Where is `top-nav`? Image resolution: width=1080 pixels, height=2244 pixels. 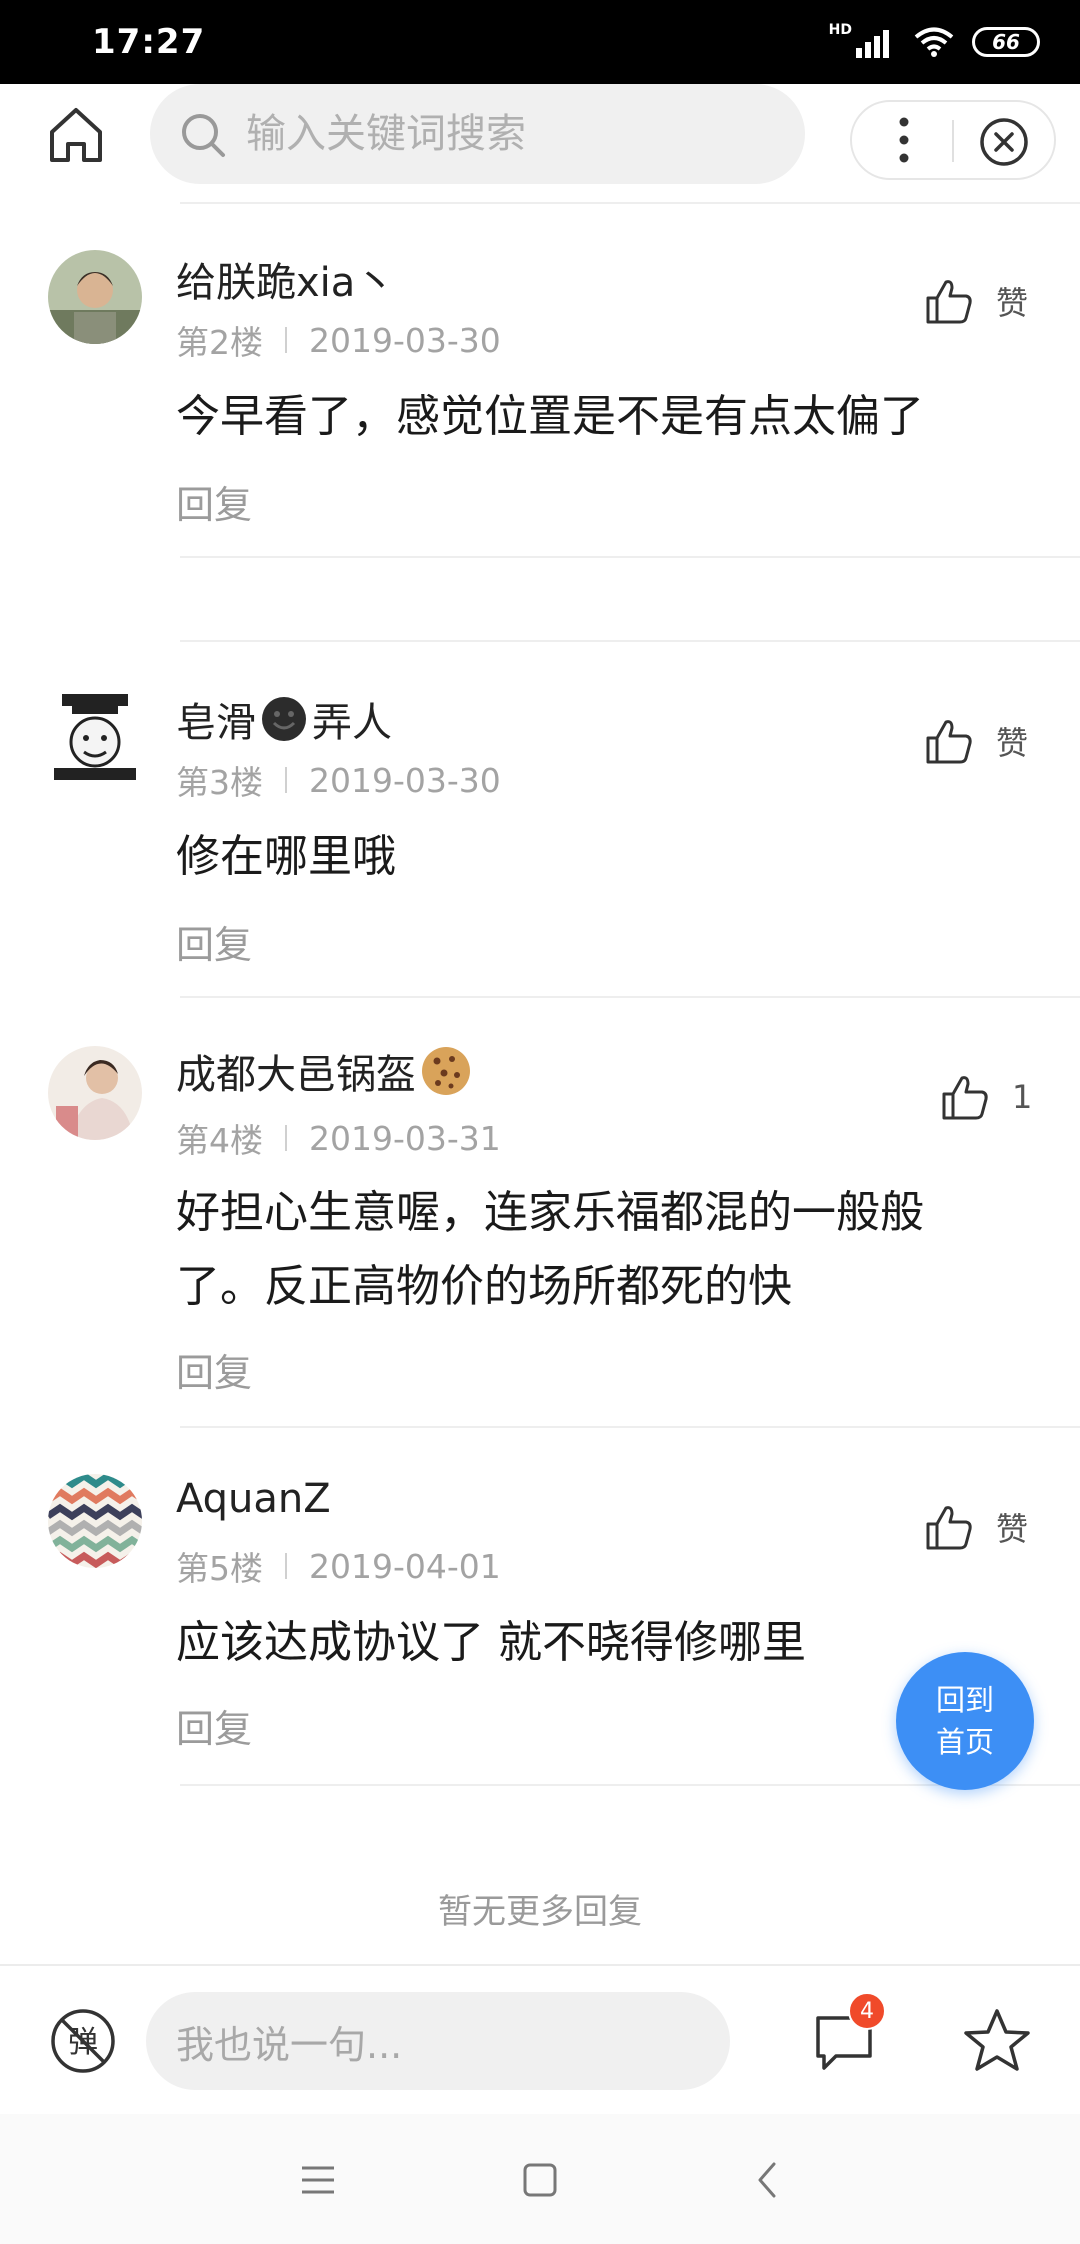 top-nav is located at coordinates (540, 143).